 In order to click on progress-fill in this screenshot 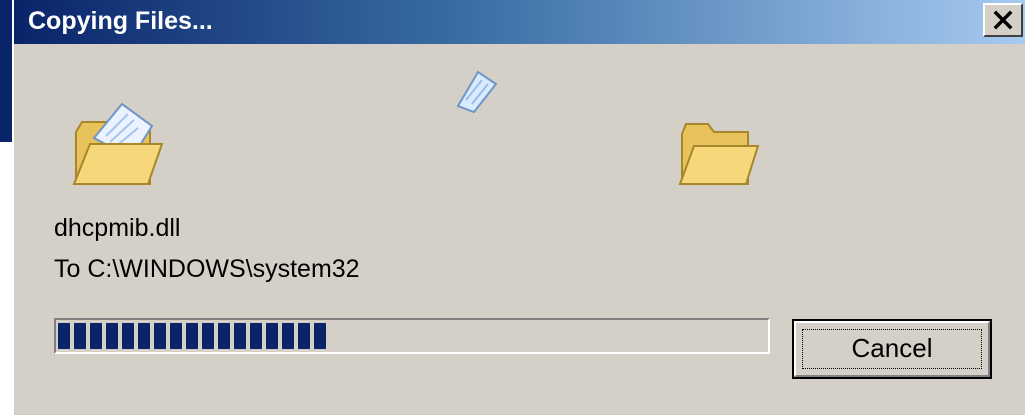, I will do `click(192, 336)`.